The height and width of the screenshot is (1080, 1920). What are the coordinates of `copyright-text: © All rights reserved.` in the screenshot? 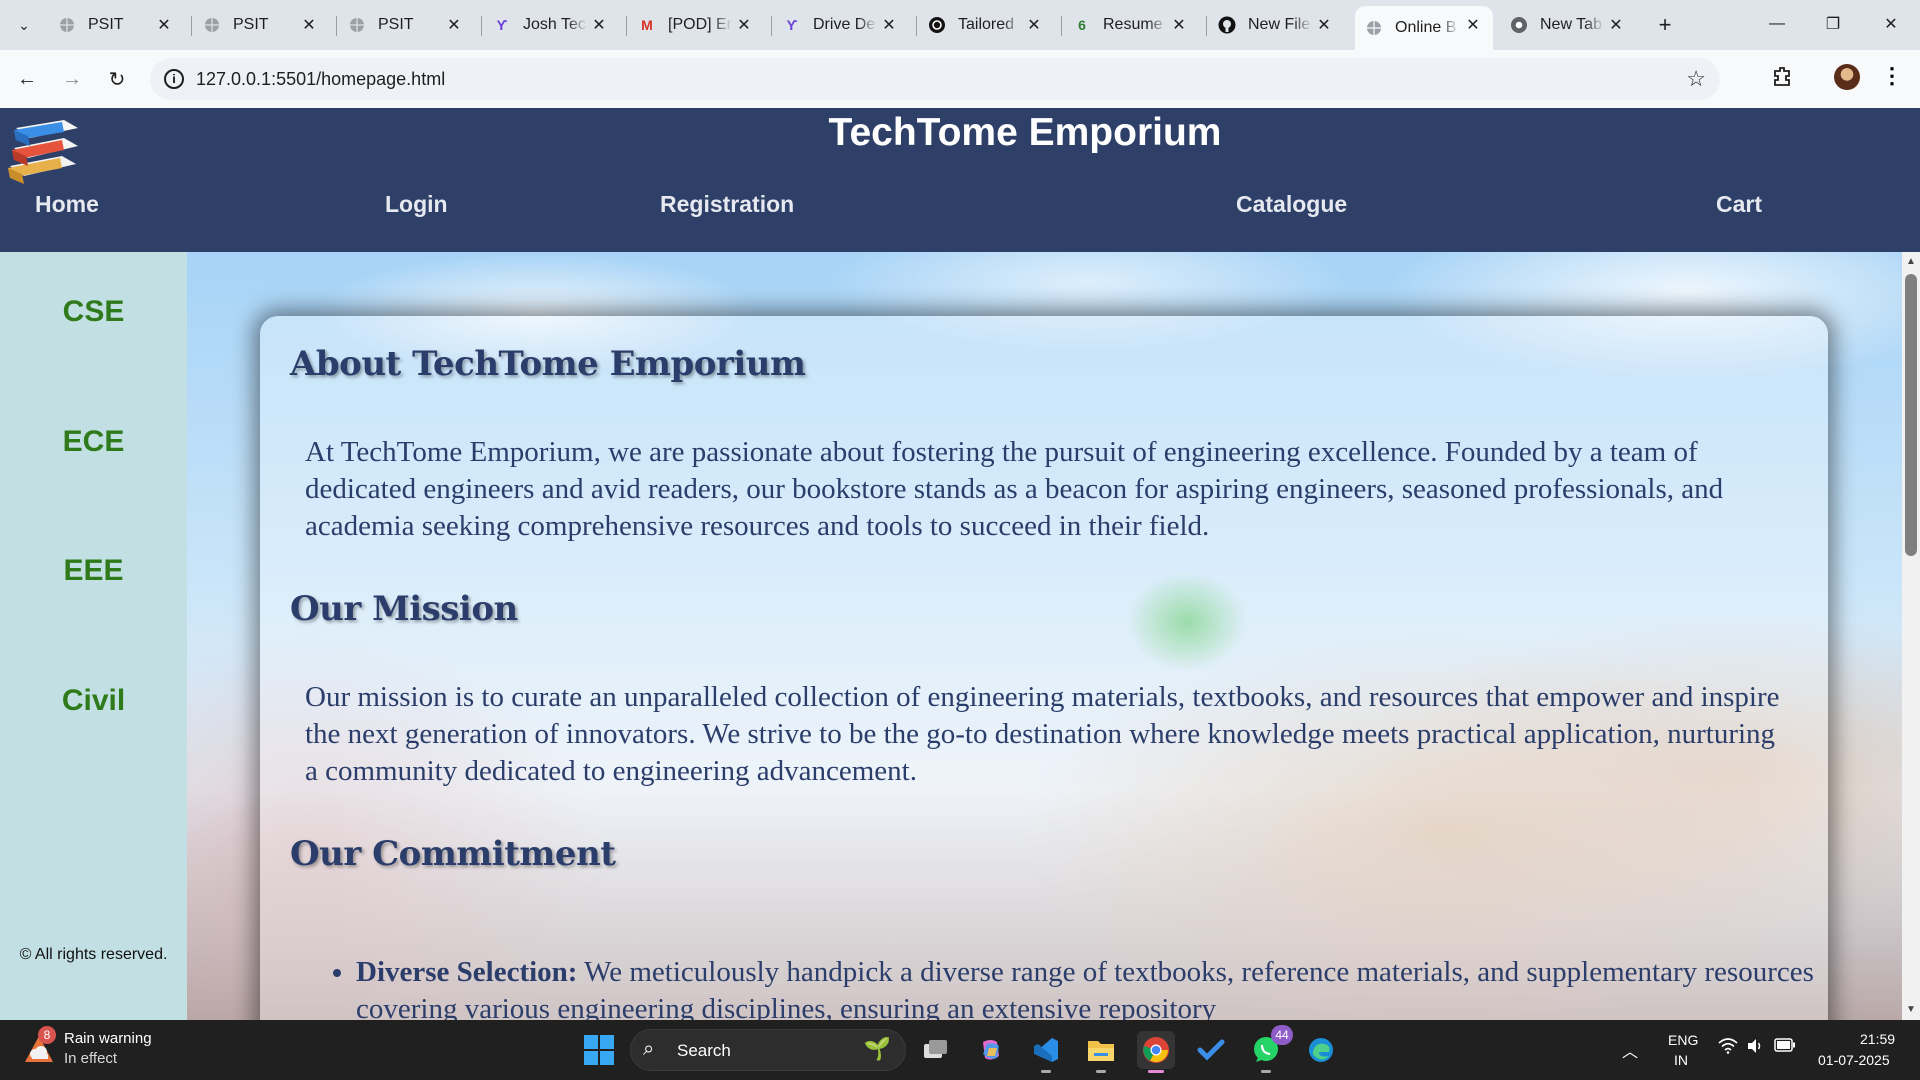 It's located at (93, 954).